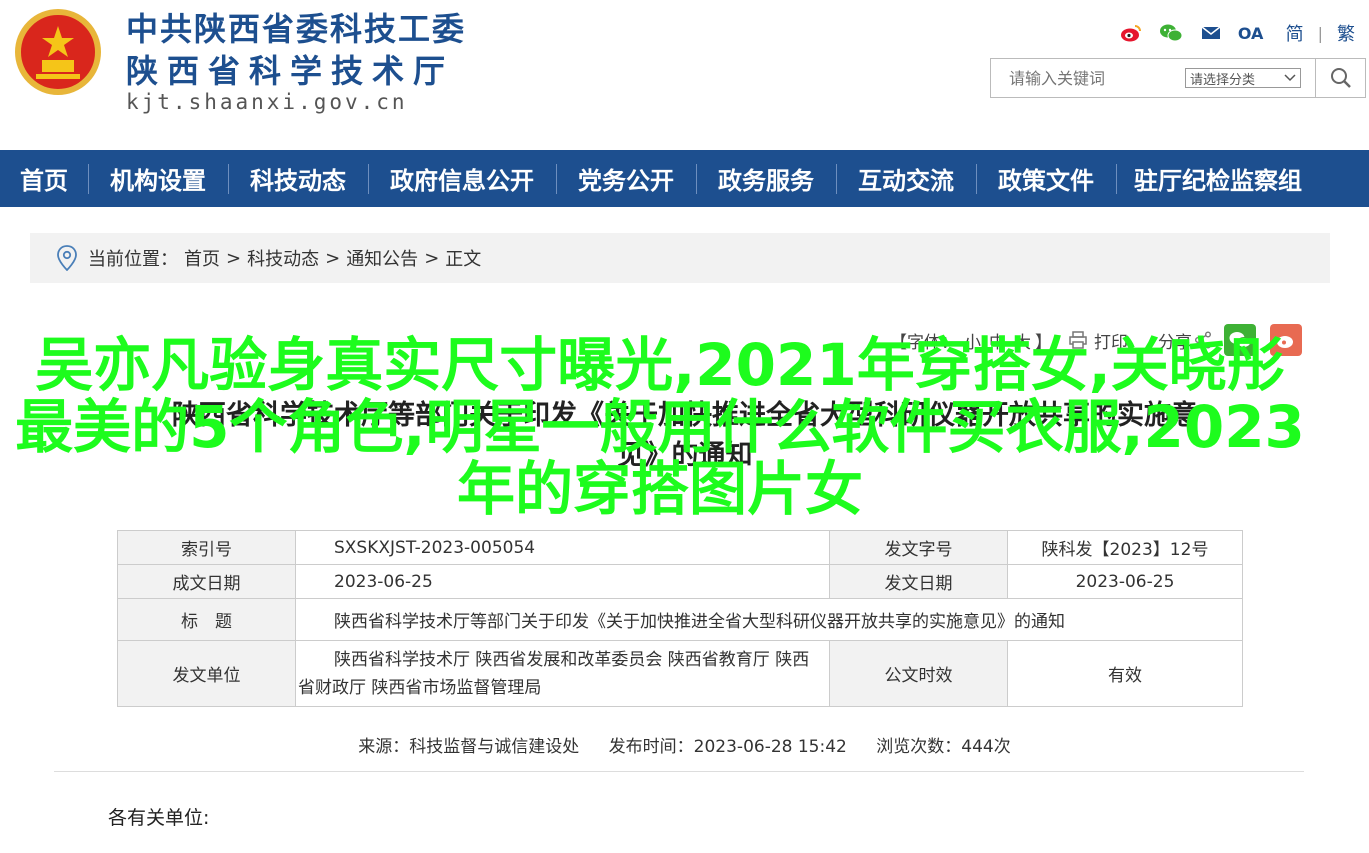 The height and width of the screenshot is (853, 1369). Describe the element at coordinates (283, 258) in the screenshot. I see `breadcrumb-tech-news: 科技动态` at that location.